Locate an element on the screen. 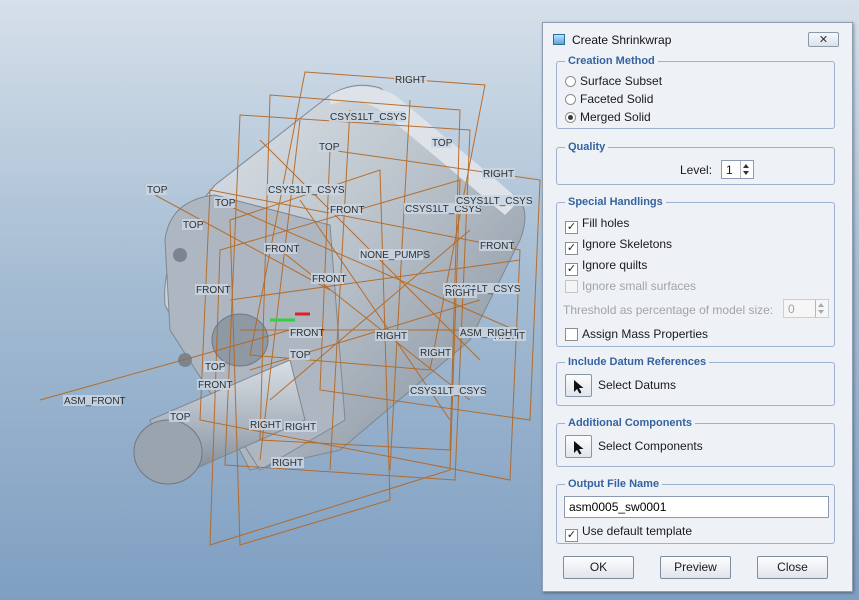 The width and height of the screenshot is (859, 600). radio-faceted-solid: Faceted Solid is located at coordinates (609, 99).